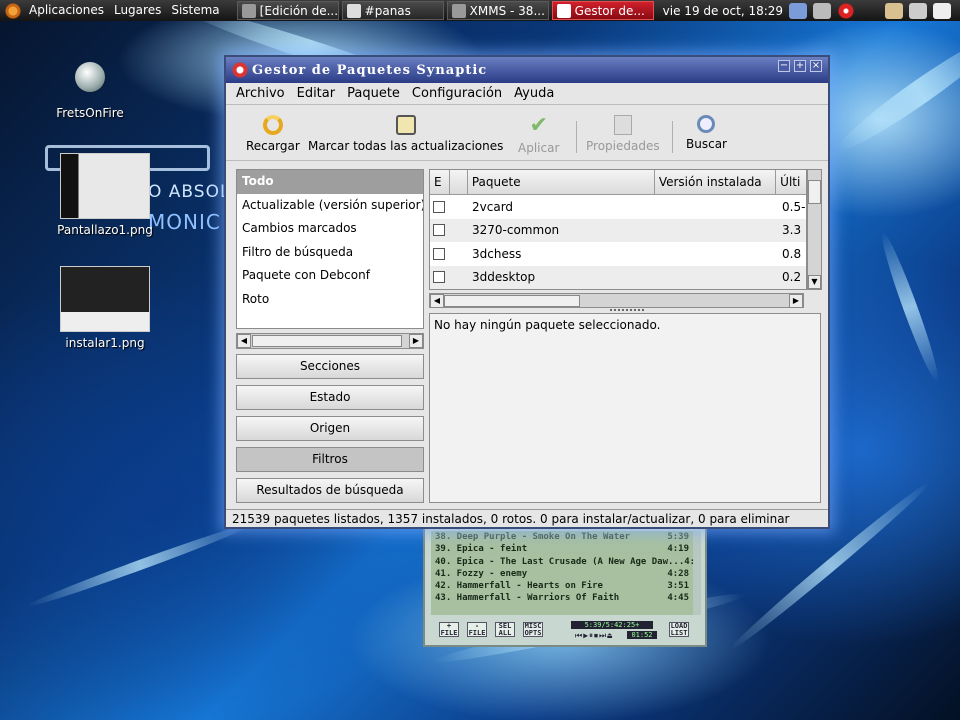  Describe the element at coordinates (678, 573) in the screenshot. I see `track-time: 4:28` at that location.